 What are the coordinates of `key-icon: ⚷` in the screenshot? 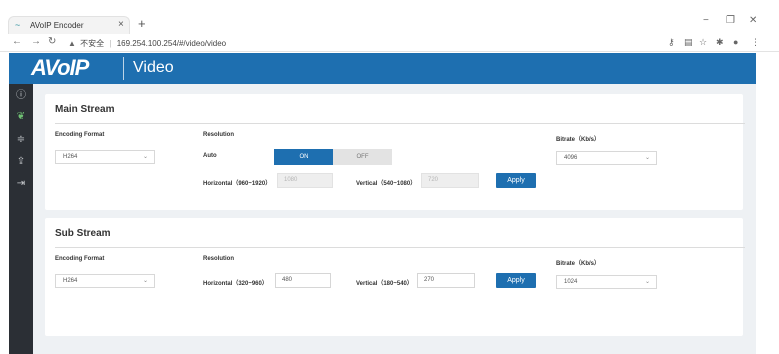 It's located at (671, 42).